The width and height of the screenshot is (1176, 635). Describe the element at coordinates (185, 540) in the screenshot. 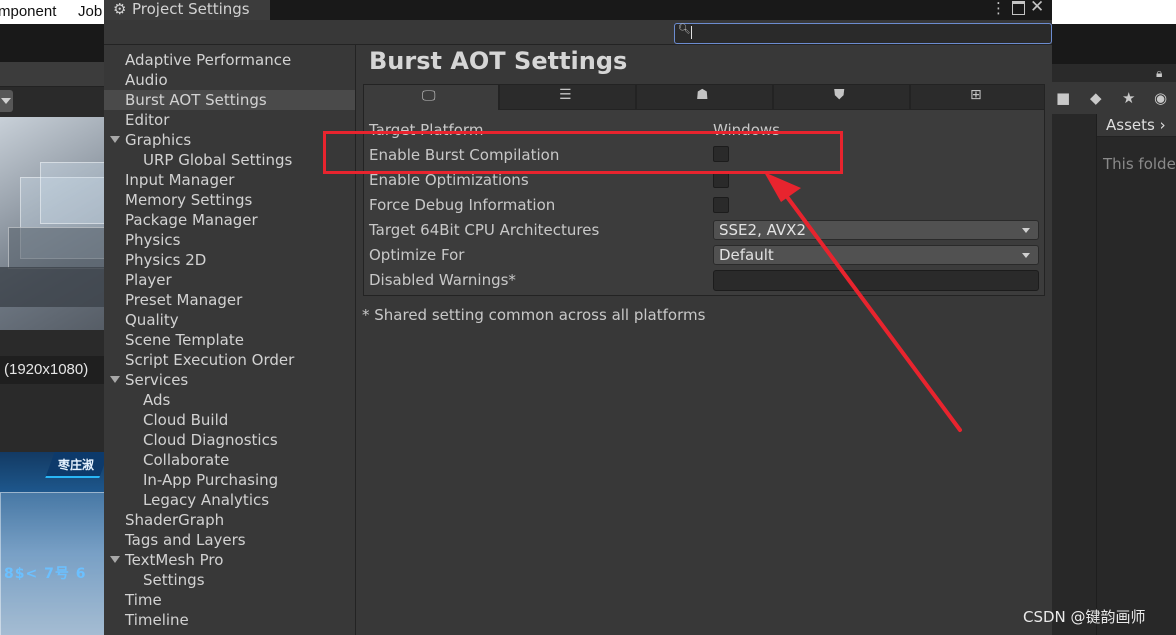

I see `sidebar-item-tags-and-layers: Tags and Layers` at that location.